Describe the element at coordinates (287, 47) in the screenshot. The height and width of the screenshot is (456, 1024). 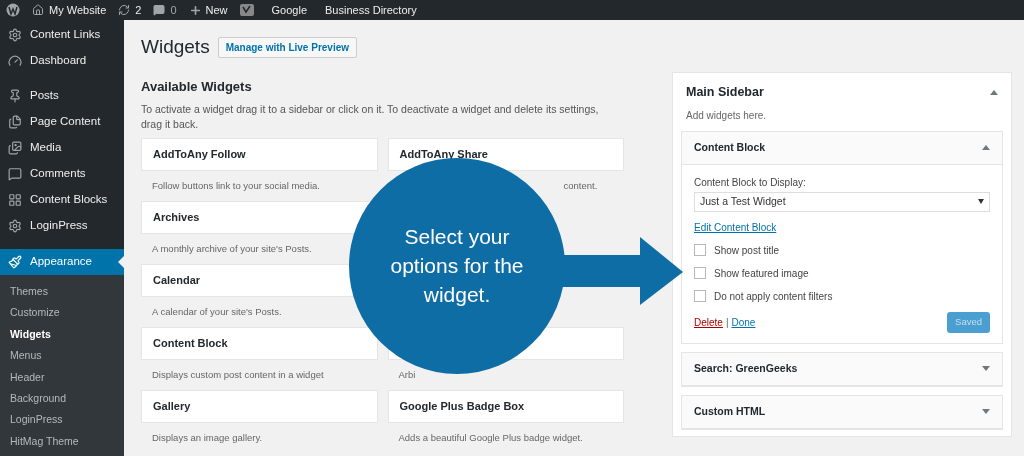
I see `live-preview-button: Manage with Live Preview` at that location.